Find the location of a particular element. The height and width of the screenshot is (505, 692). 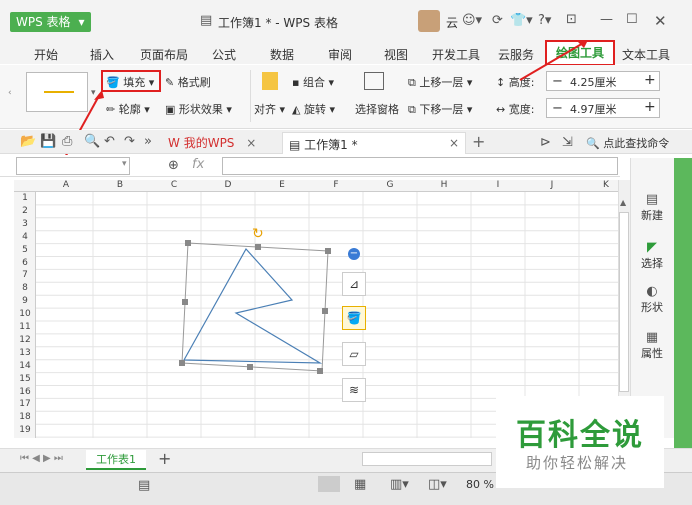

freeform-shape is located at coordinates (253, 305).